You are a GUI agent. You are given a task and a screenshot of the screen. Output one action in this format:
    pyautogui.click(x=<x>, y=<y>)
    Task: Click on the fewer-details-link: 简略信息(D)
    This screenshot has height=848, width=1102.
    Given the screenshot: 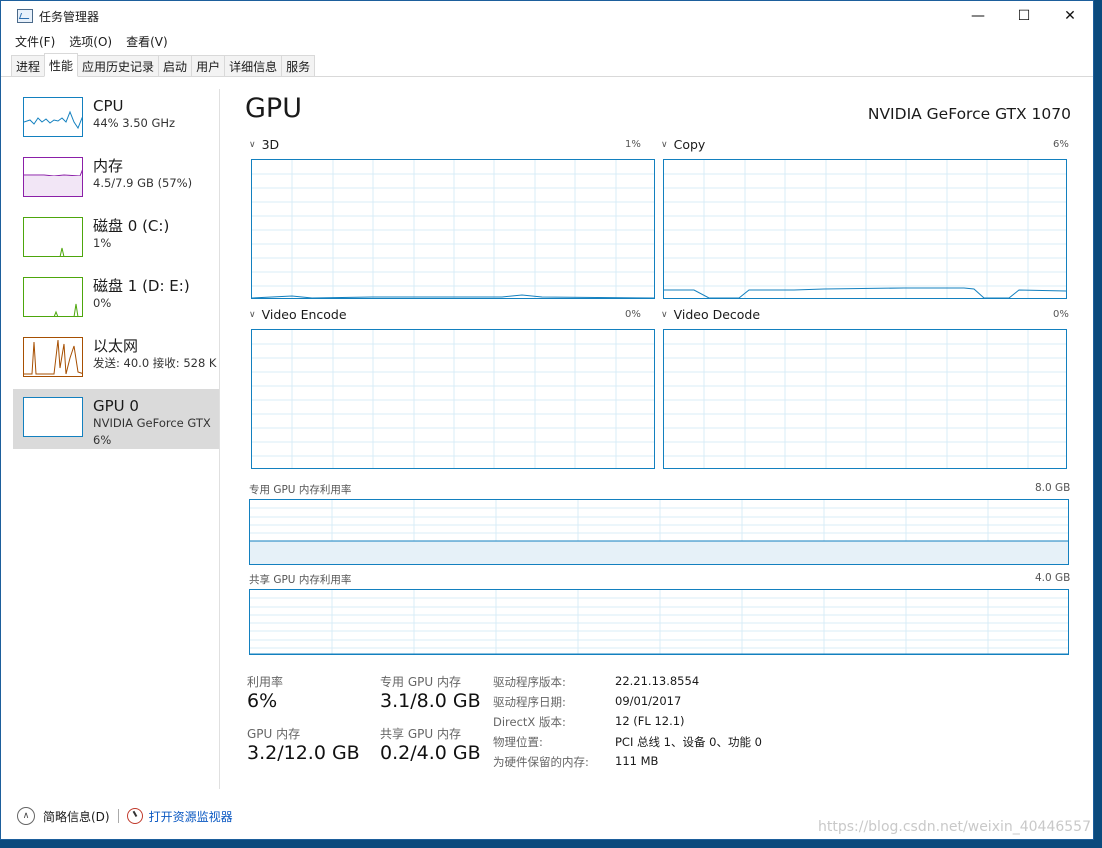 What is the action you would take?
    pyautogui.click(x=76, y=816)
    